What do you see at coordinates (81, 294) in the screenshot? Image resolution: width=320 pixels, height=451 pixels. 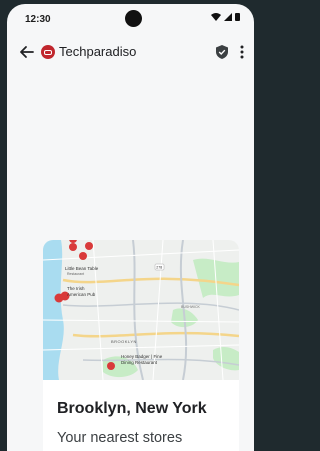 I see `map-label-place2b: American Pub` at bounding box center [81, 294].